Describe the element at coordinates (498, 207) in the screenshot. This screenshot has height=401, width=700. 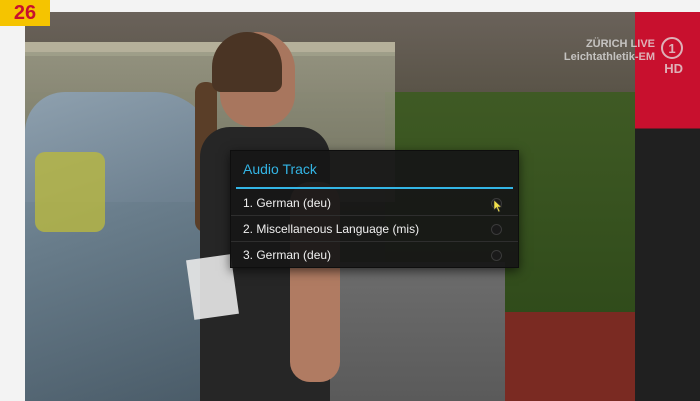
I see `mouse-pointer-icon` at that location.